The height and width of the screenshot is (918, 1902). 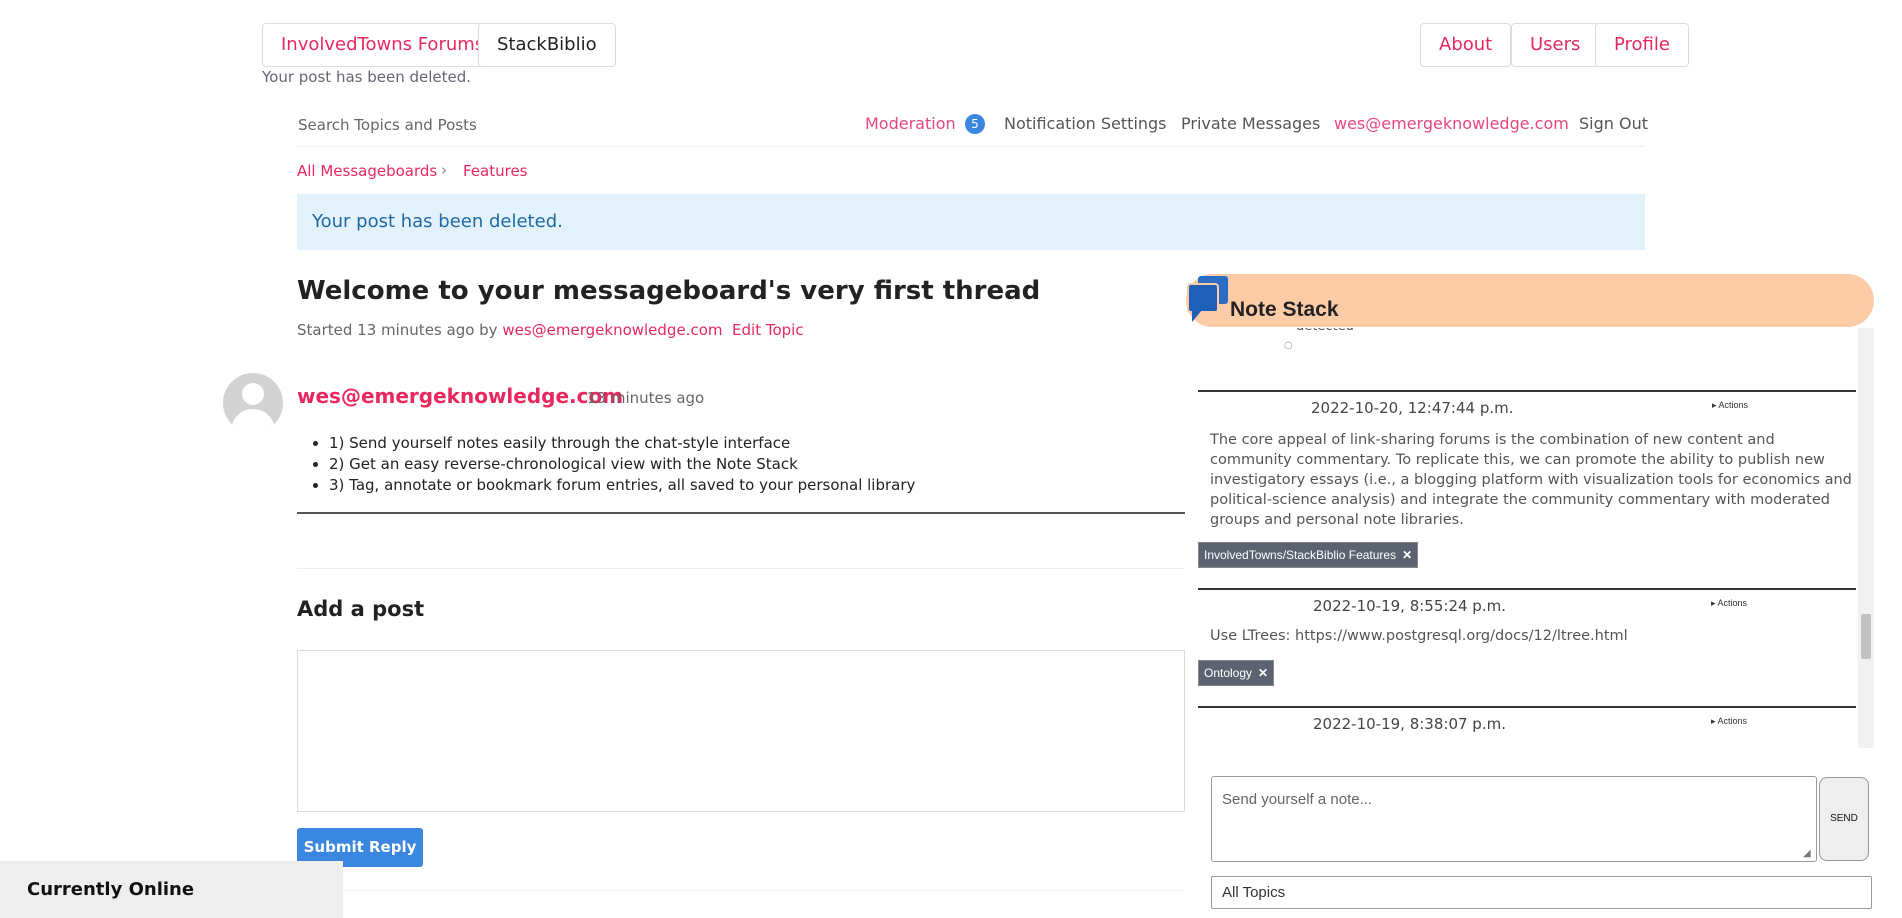 What do you see at coordinates (367, 171) in the screenshot?
I see `breadcrumb-all-messageboards: All Messageboards` at bounding box center [367, 171].